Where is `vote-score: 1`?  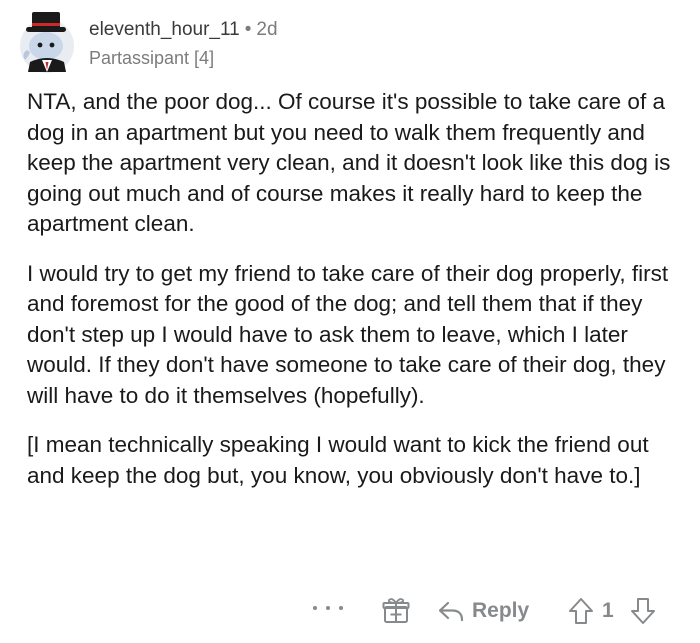 vote-score: 1 is located at coordinates (608, 610).